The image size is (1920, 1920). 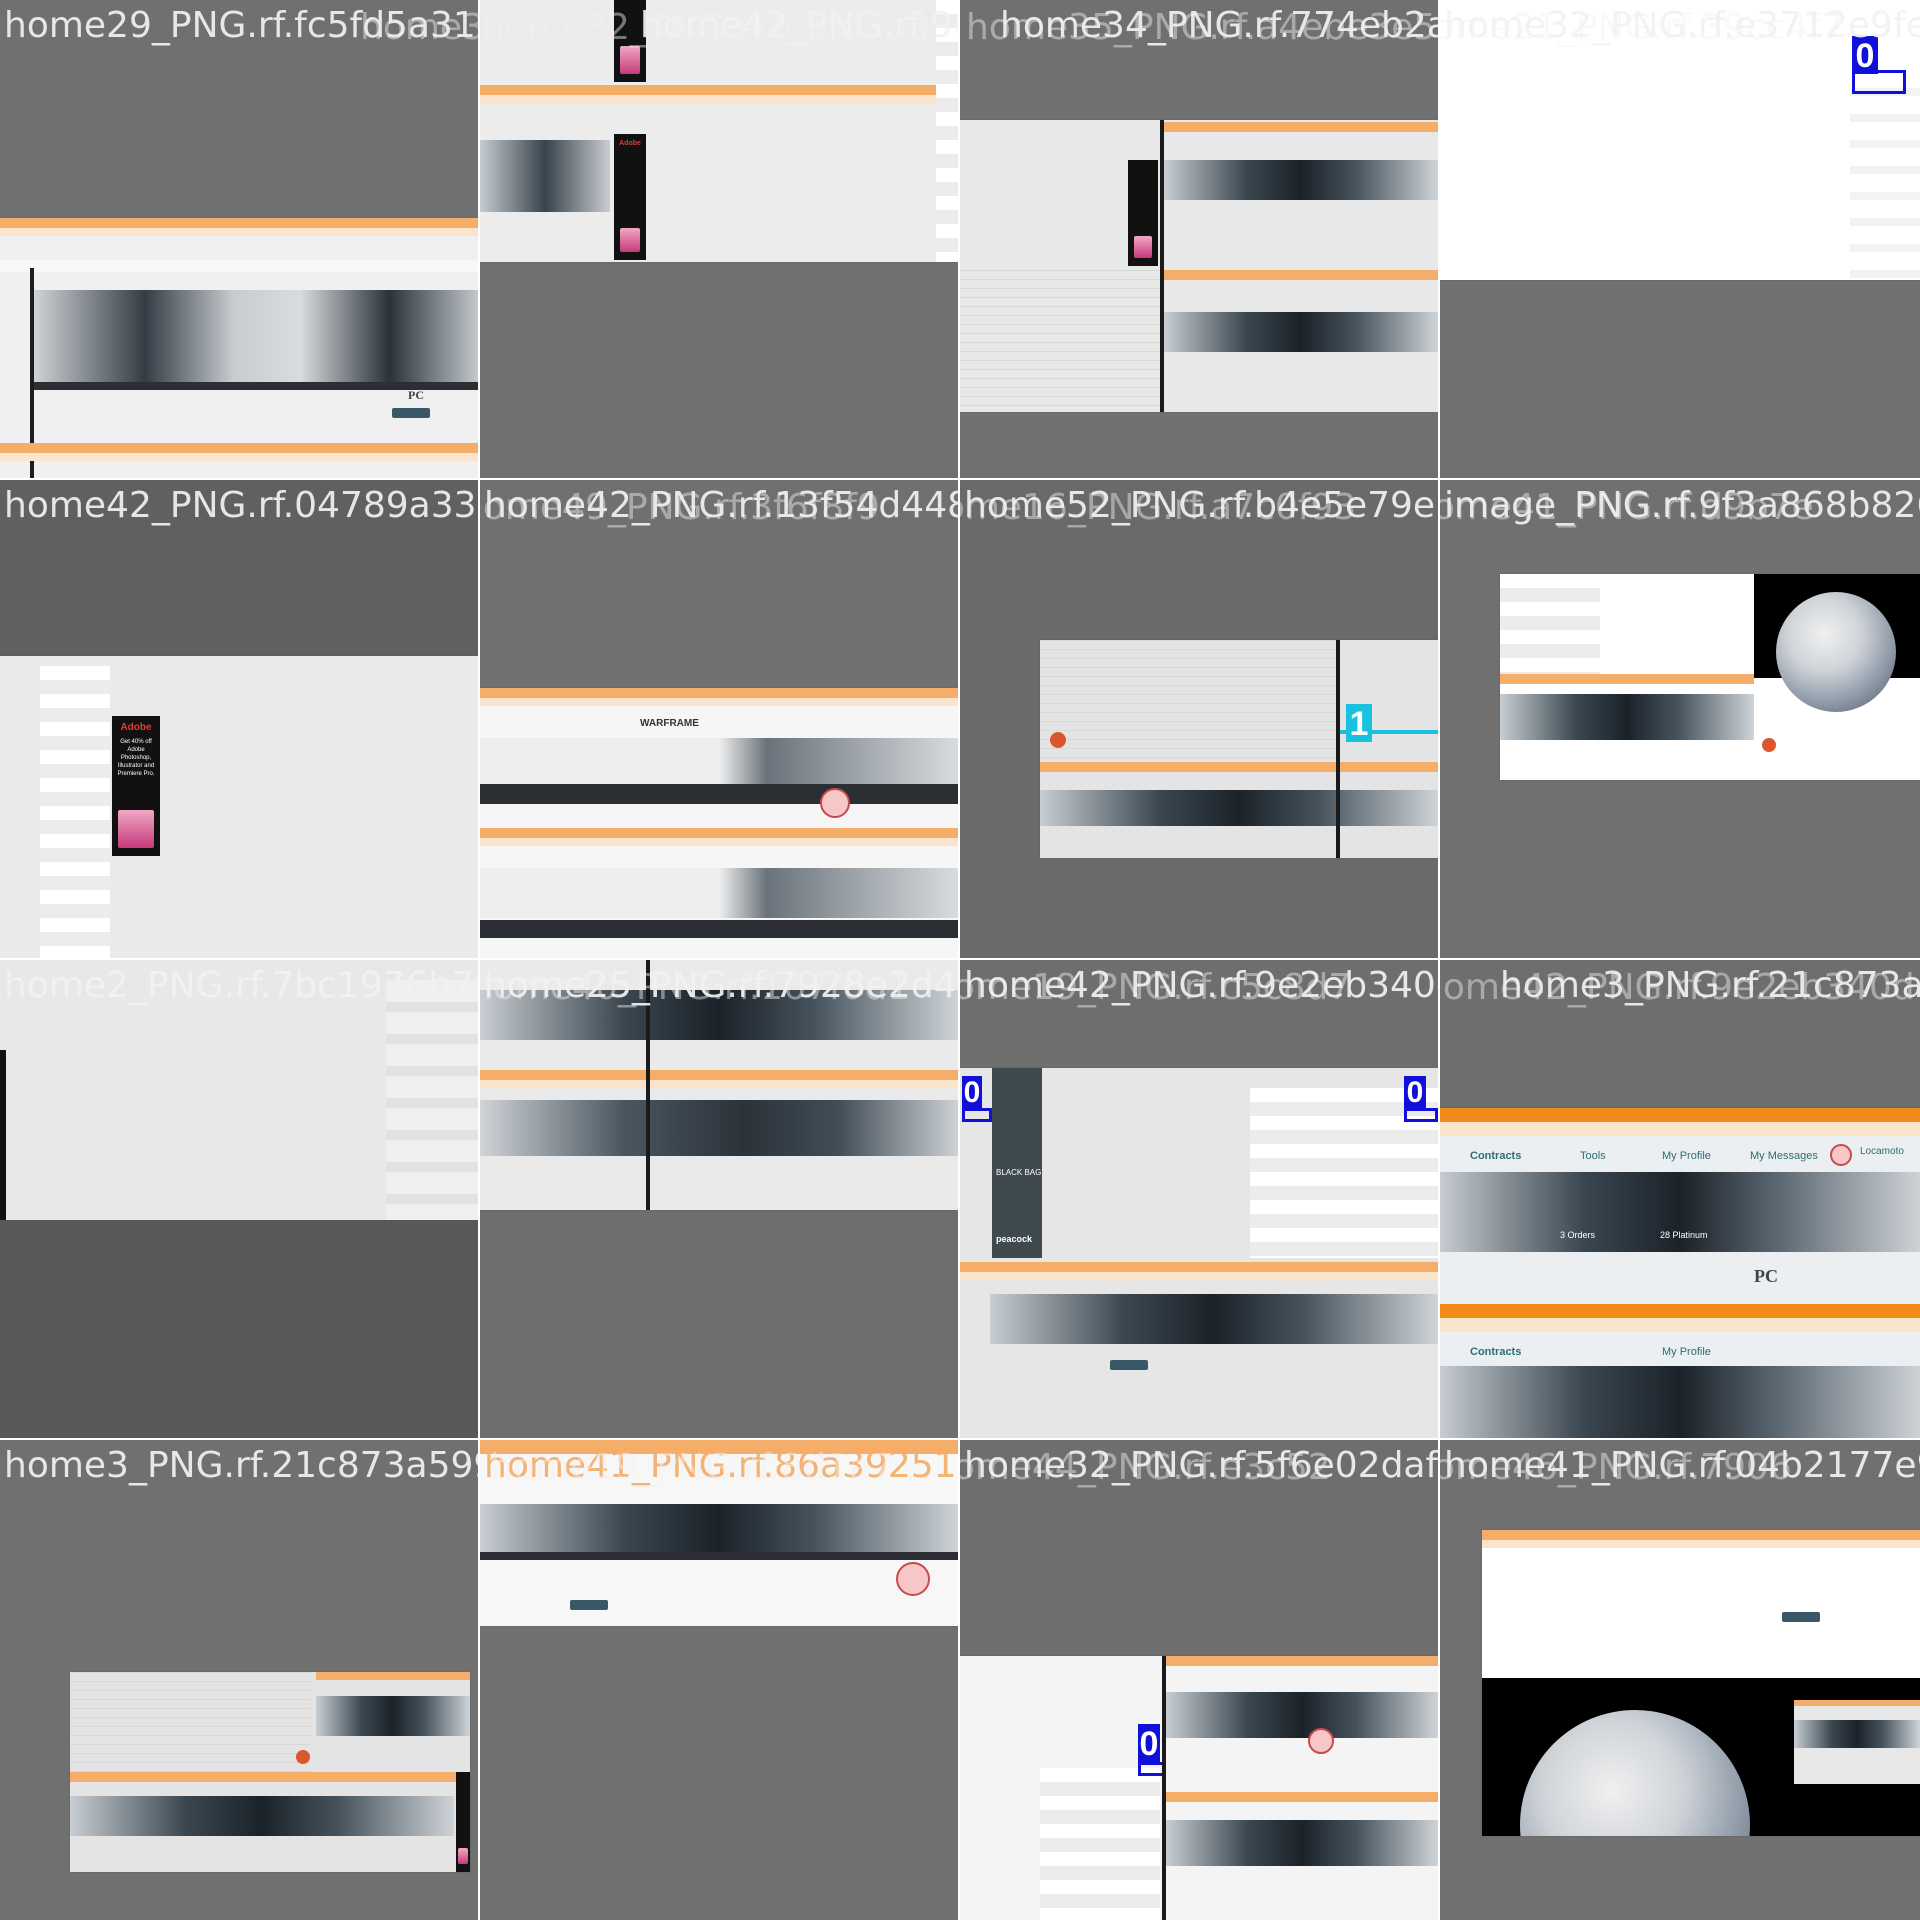 What do you see at coordinates (630, 197) in the screenshot?
I see `adobe-ad: Adobe` at bounding box center [630, 197].